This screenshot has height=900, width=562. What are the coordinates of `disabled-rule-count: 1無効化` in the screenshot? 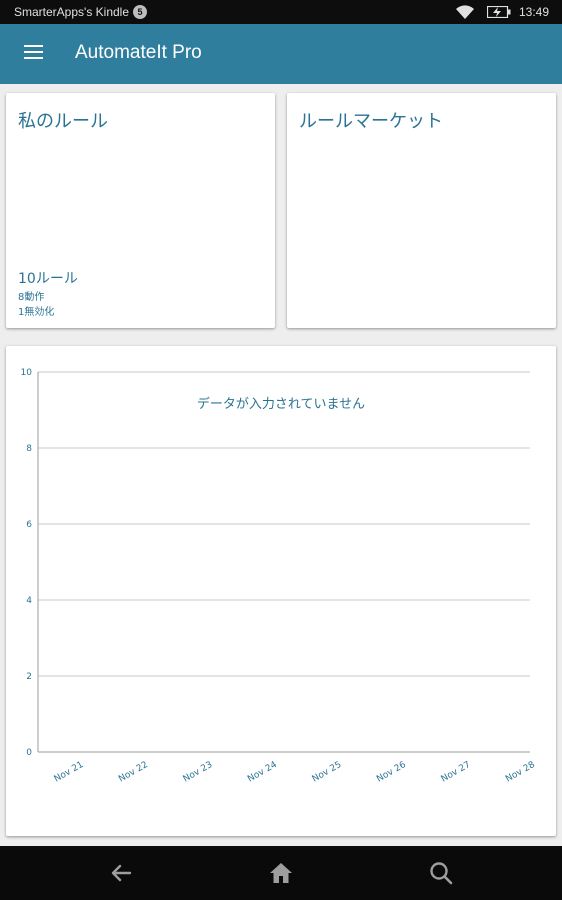 It's located at (36, 312).